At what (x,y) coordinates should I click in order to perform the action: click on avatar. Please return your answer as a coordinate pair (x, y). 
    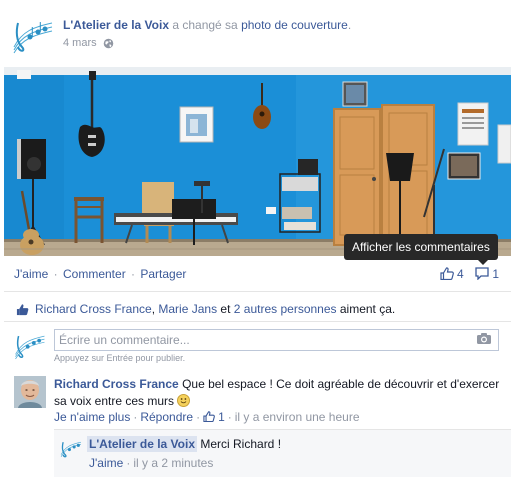
    Looking at the image, I should click on (30, 392).